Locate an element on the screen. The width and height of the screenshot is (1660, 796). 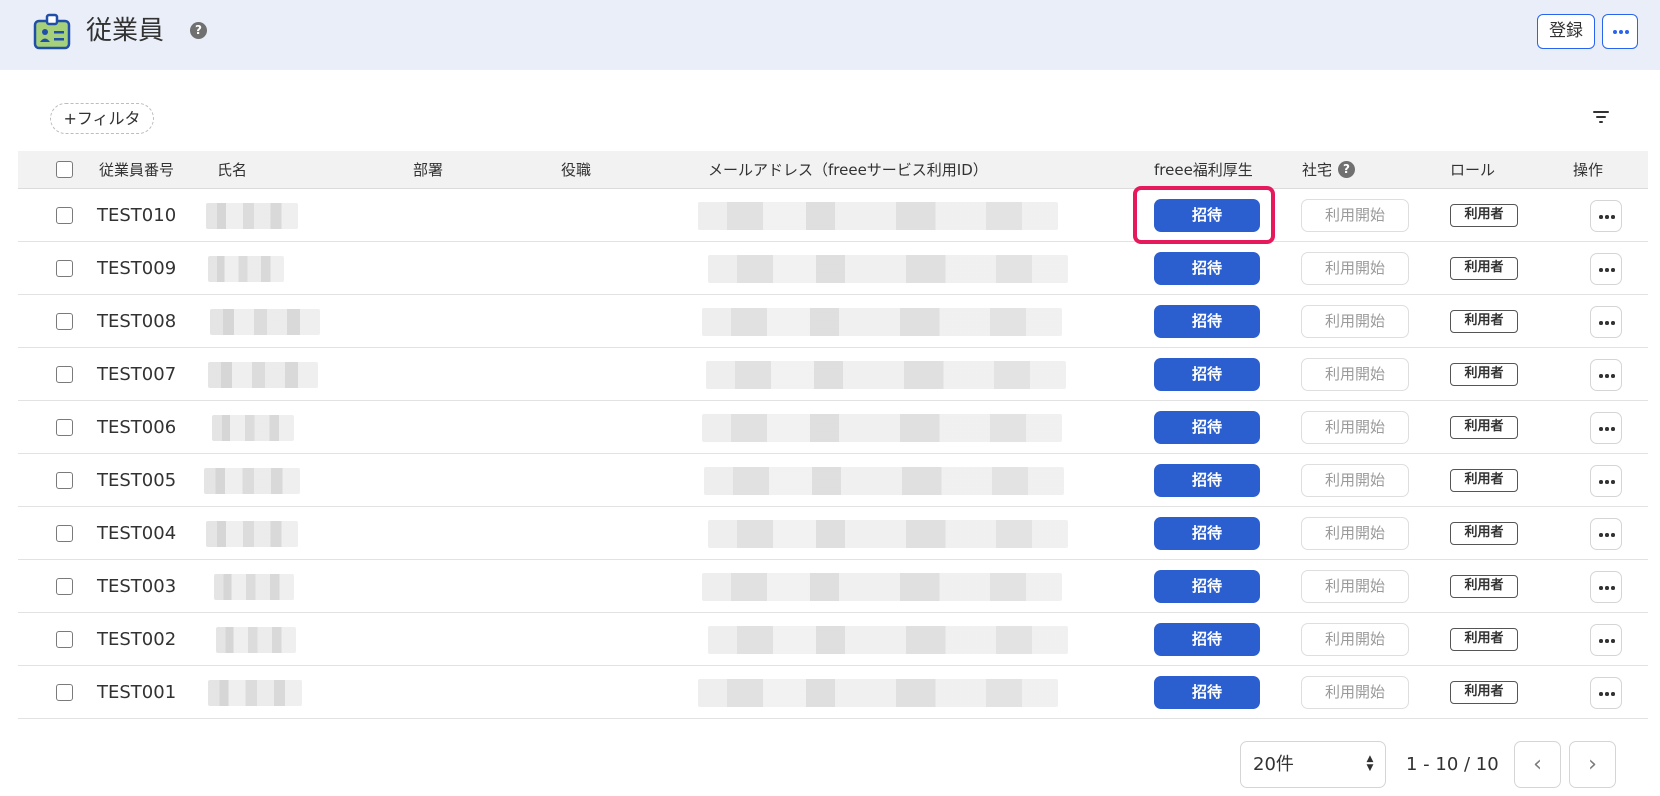
more-actions-button is located at coordinates (1620, 31).